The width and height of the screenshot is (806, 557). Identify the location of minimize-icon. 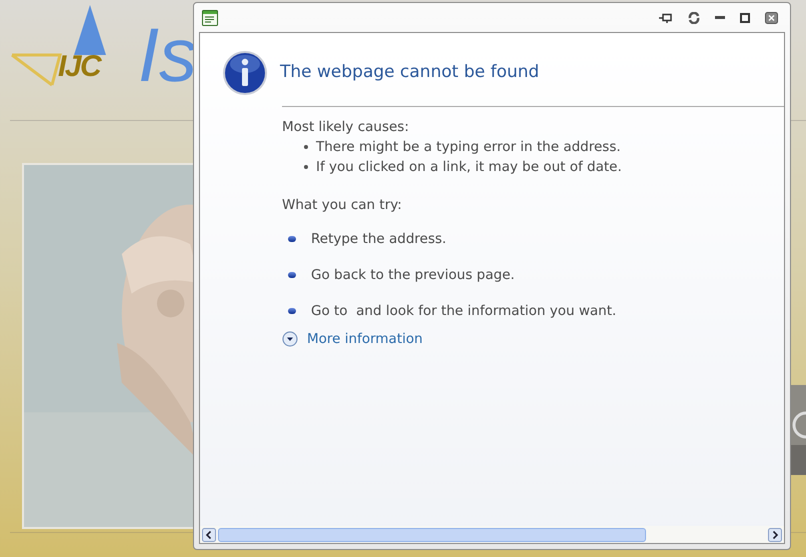
(720, 18).